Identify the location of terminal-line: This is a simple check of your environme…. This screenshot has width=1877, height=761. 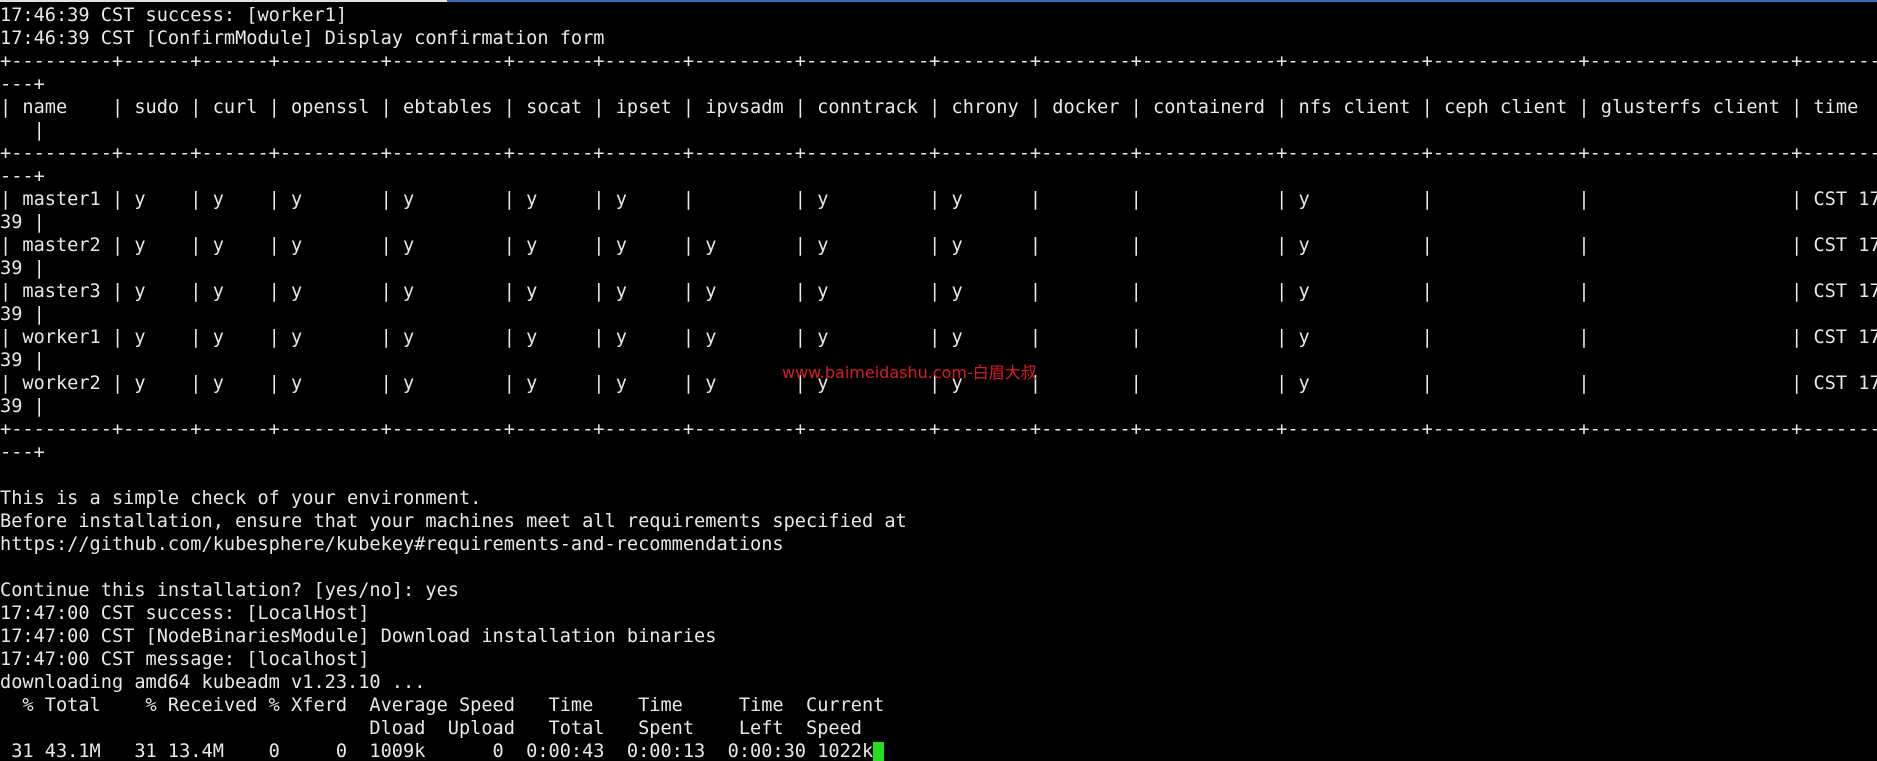
(241, 498).